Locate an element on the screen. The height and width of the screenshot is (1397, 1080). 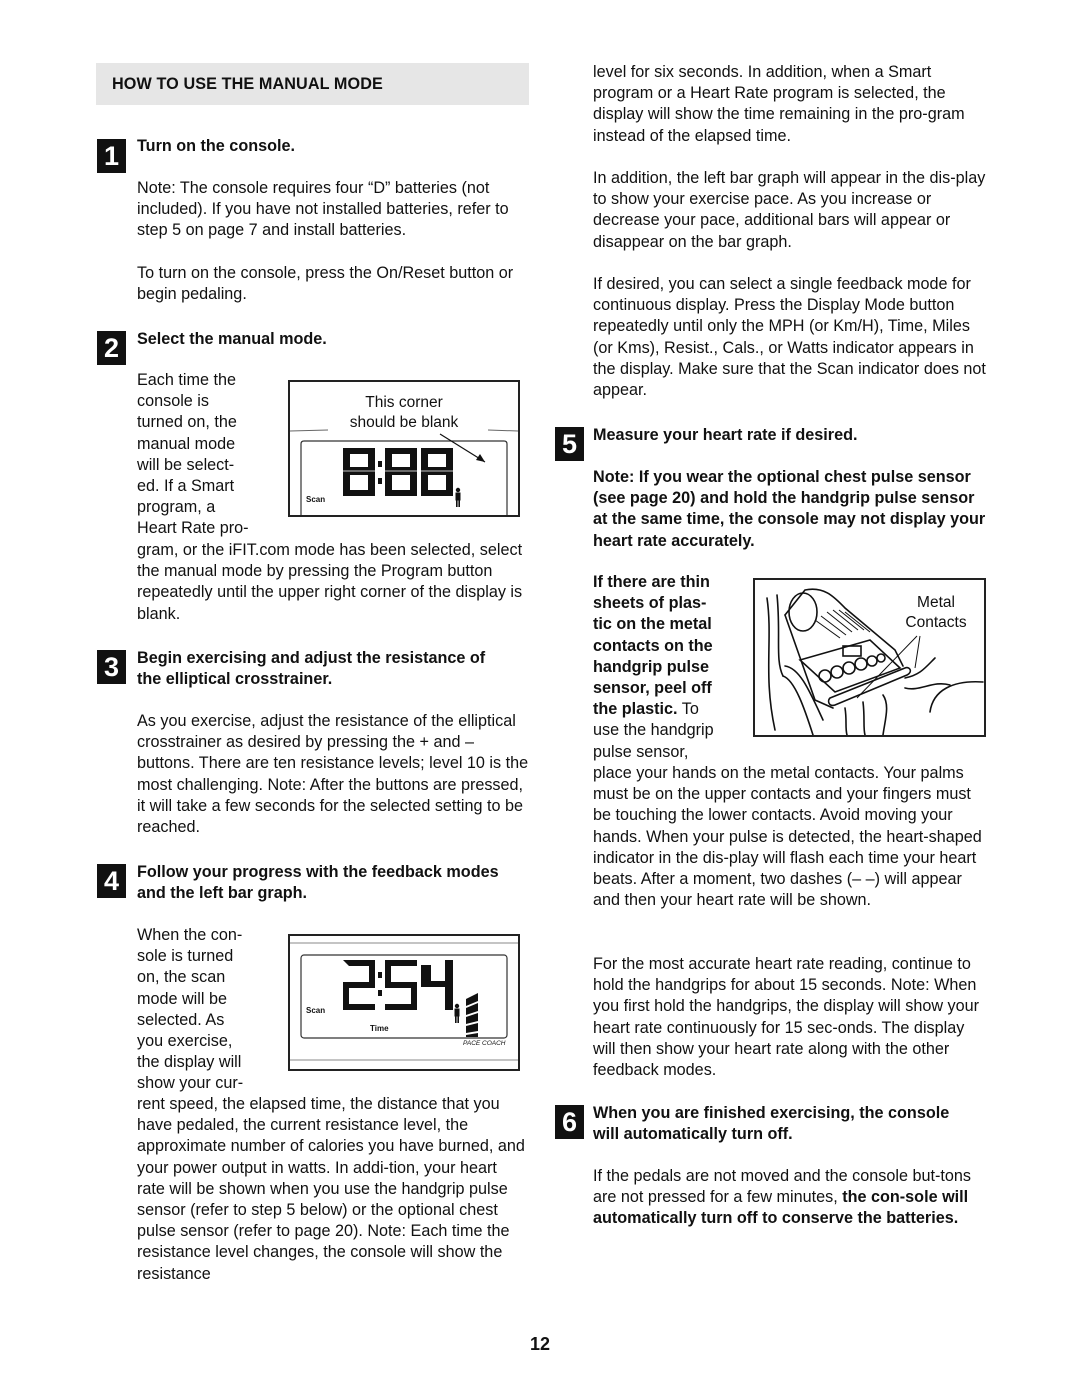
text-line: show your cur- is located at coordinates (190, 1083).